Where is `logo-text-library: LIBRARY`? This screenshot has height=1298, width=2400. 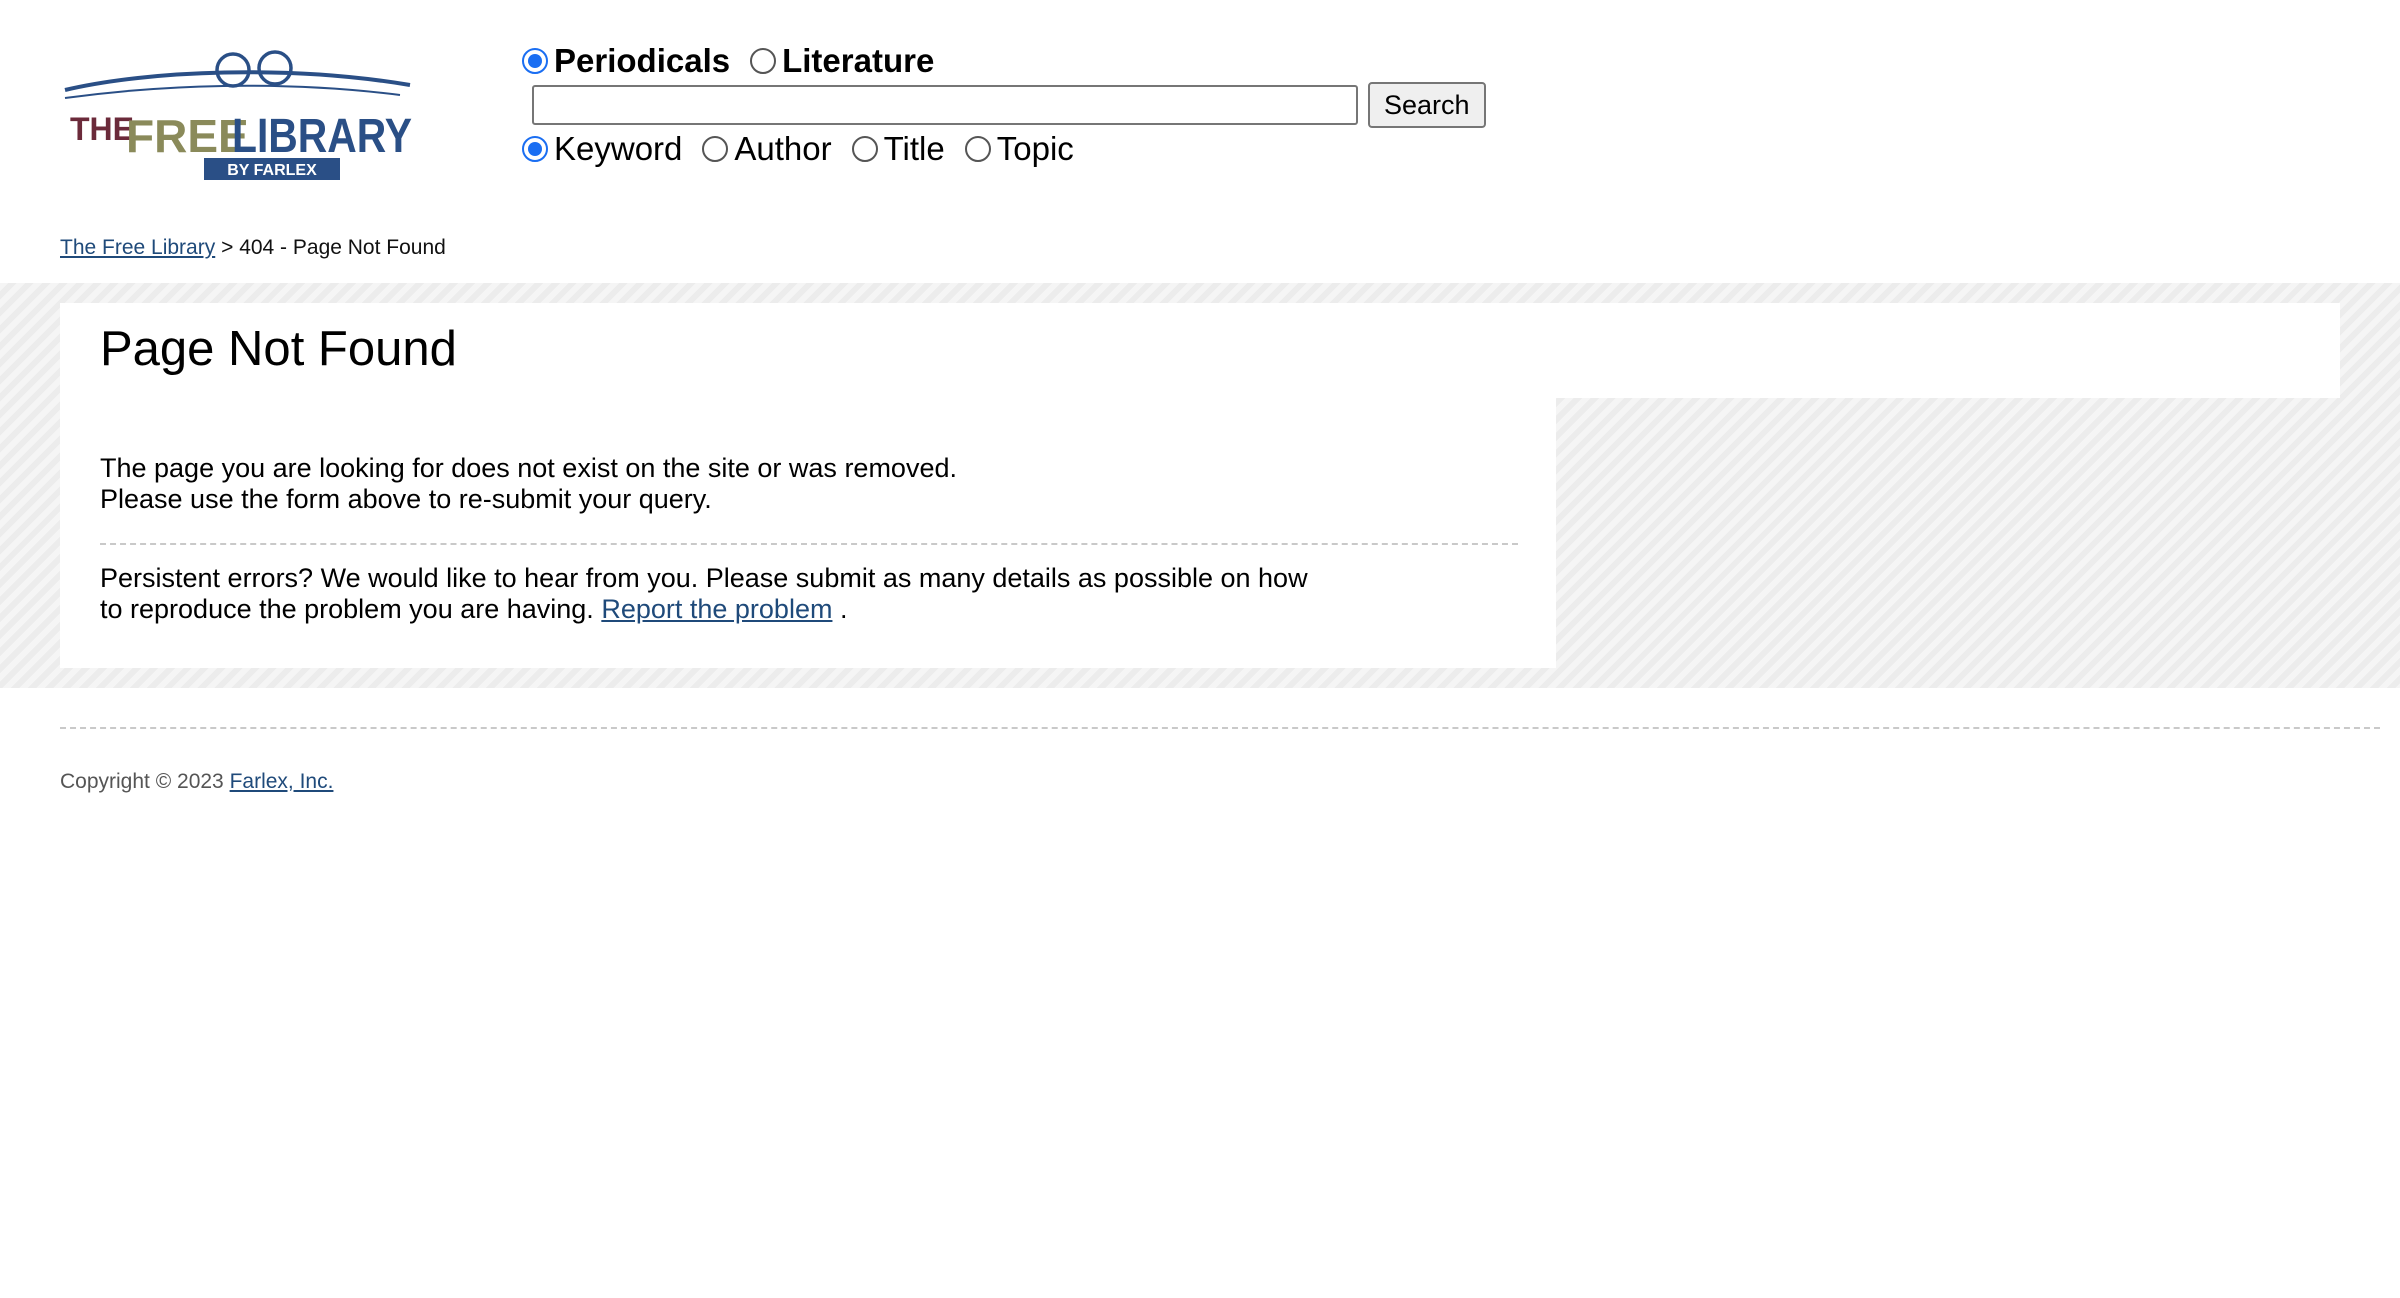 logo-text-library: LIBRARY is located at coordinates (322, 136).